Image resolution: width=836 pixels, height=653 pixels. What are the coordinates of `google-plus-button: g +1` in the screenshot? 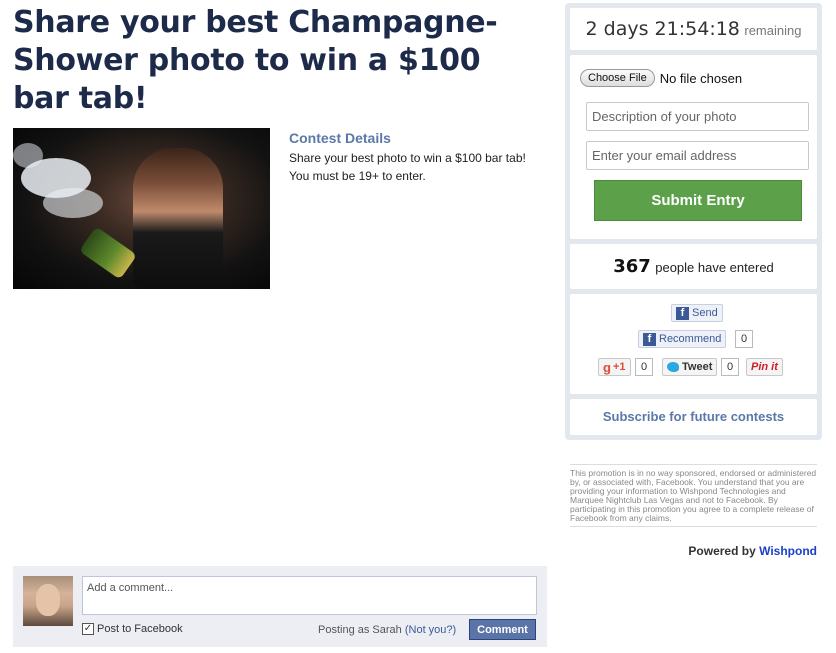 It's located at (614, 367).